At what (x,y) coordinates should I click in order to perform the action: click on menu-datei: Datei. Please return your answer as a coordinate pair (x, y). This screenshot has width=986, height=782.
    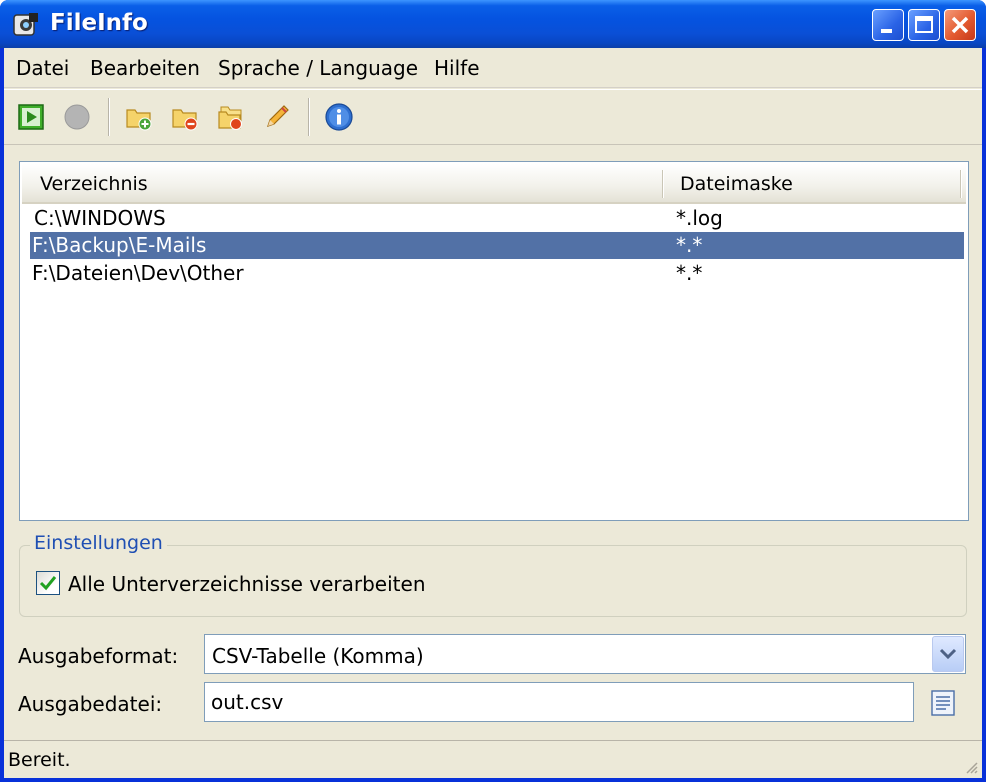
    Looking at the image, I should click on (42, 68).